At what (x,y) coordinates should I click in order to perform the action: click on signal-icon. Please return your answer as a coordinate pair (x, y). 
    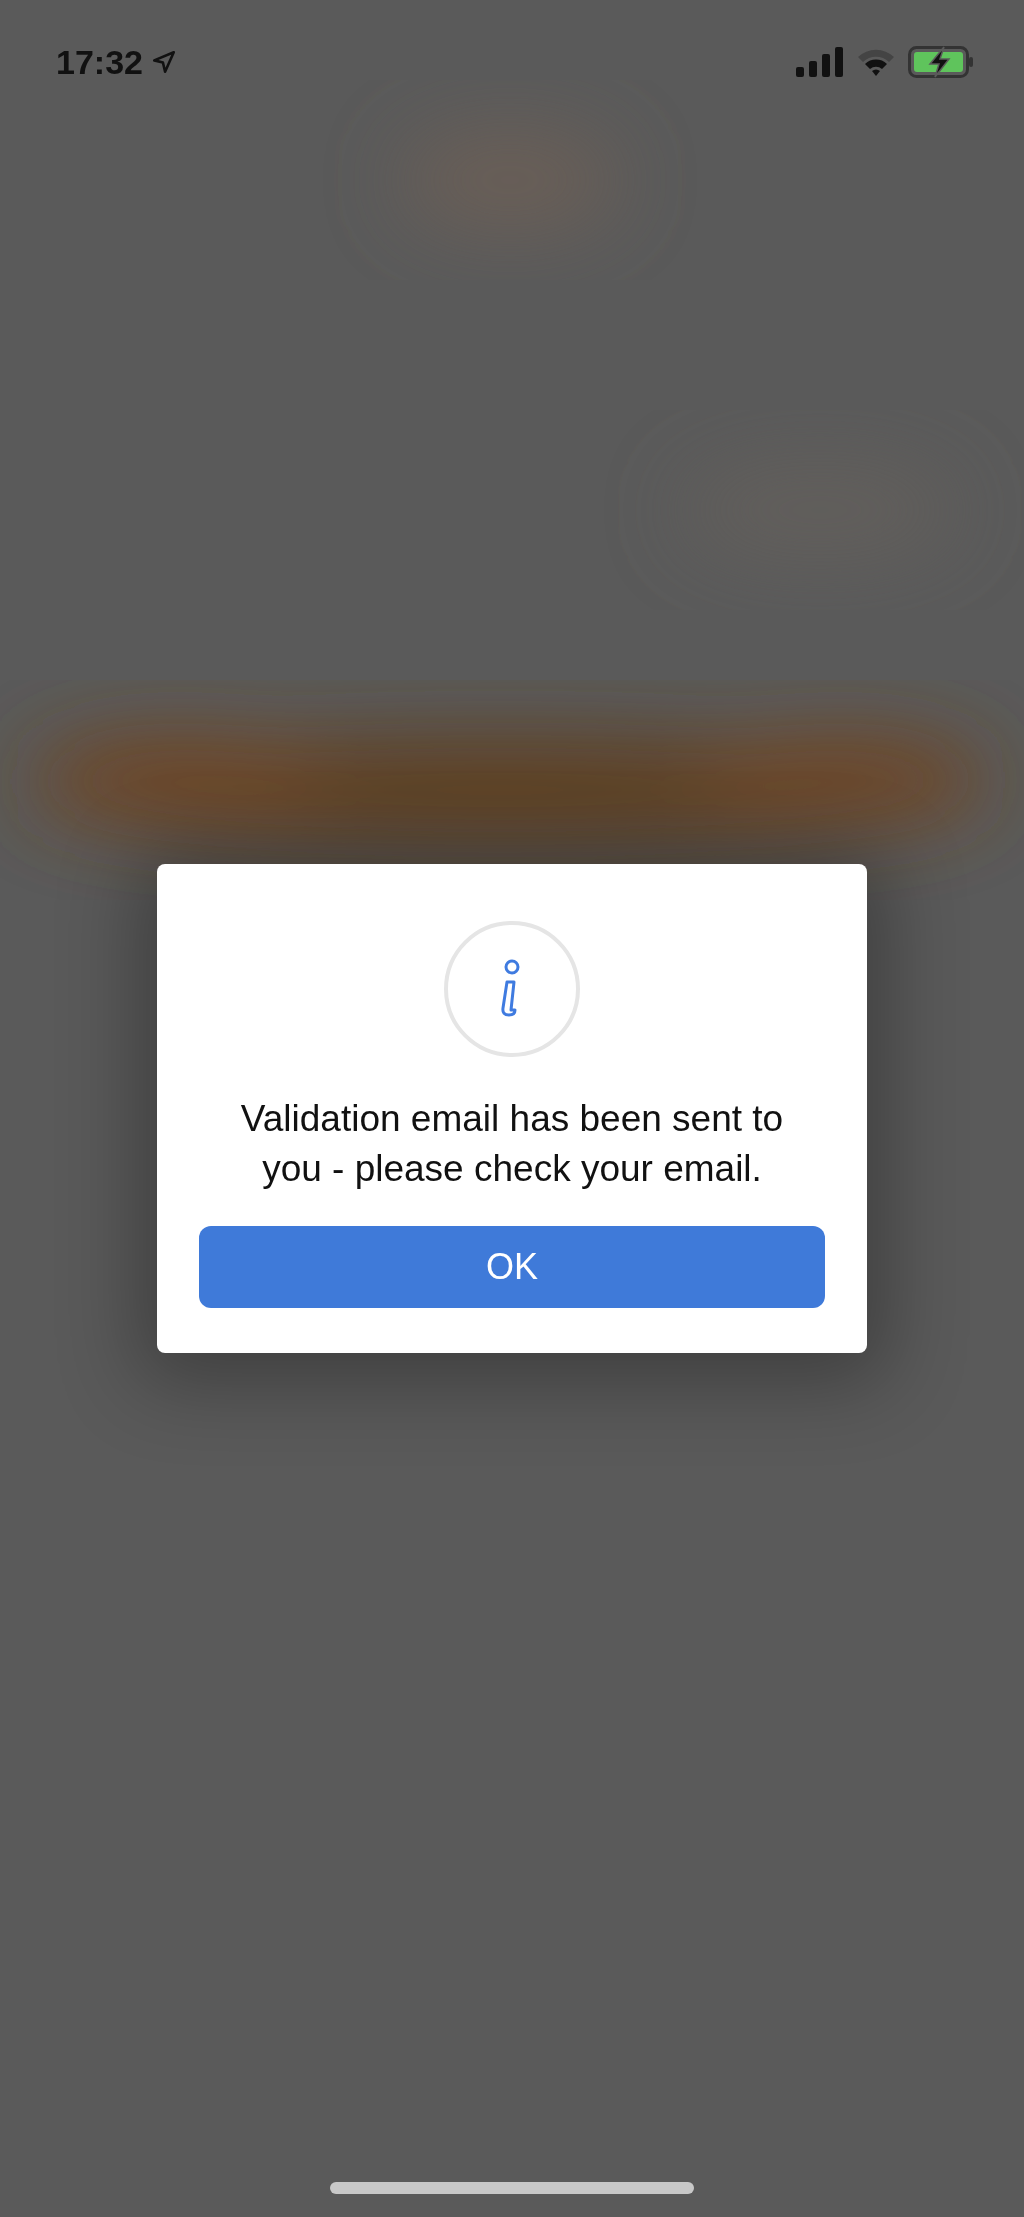
    Looking at the image, I should click on (820, 62).